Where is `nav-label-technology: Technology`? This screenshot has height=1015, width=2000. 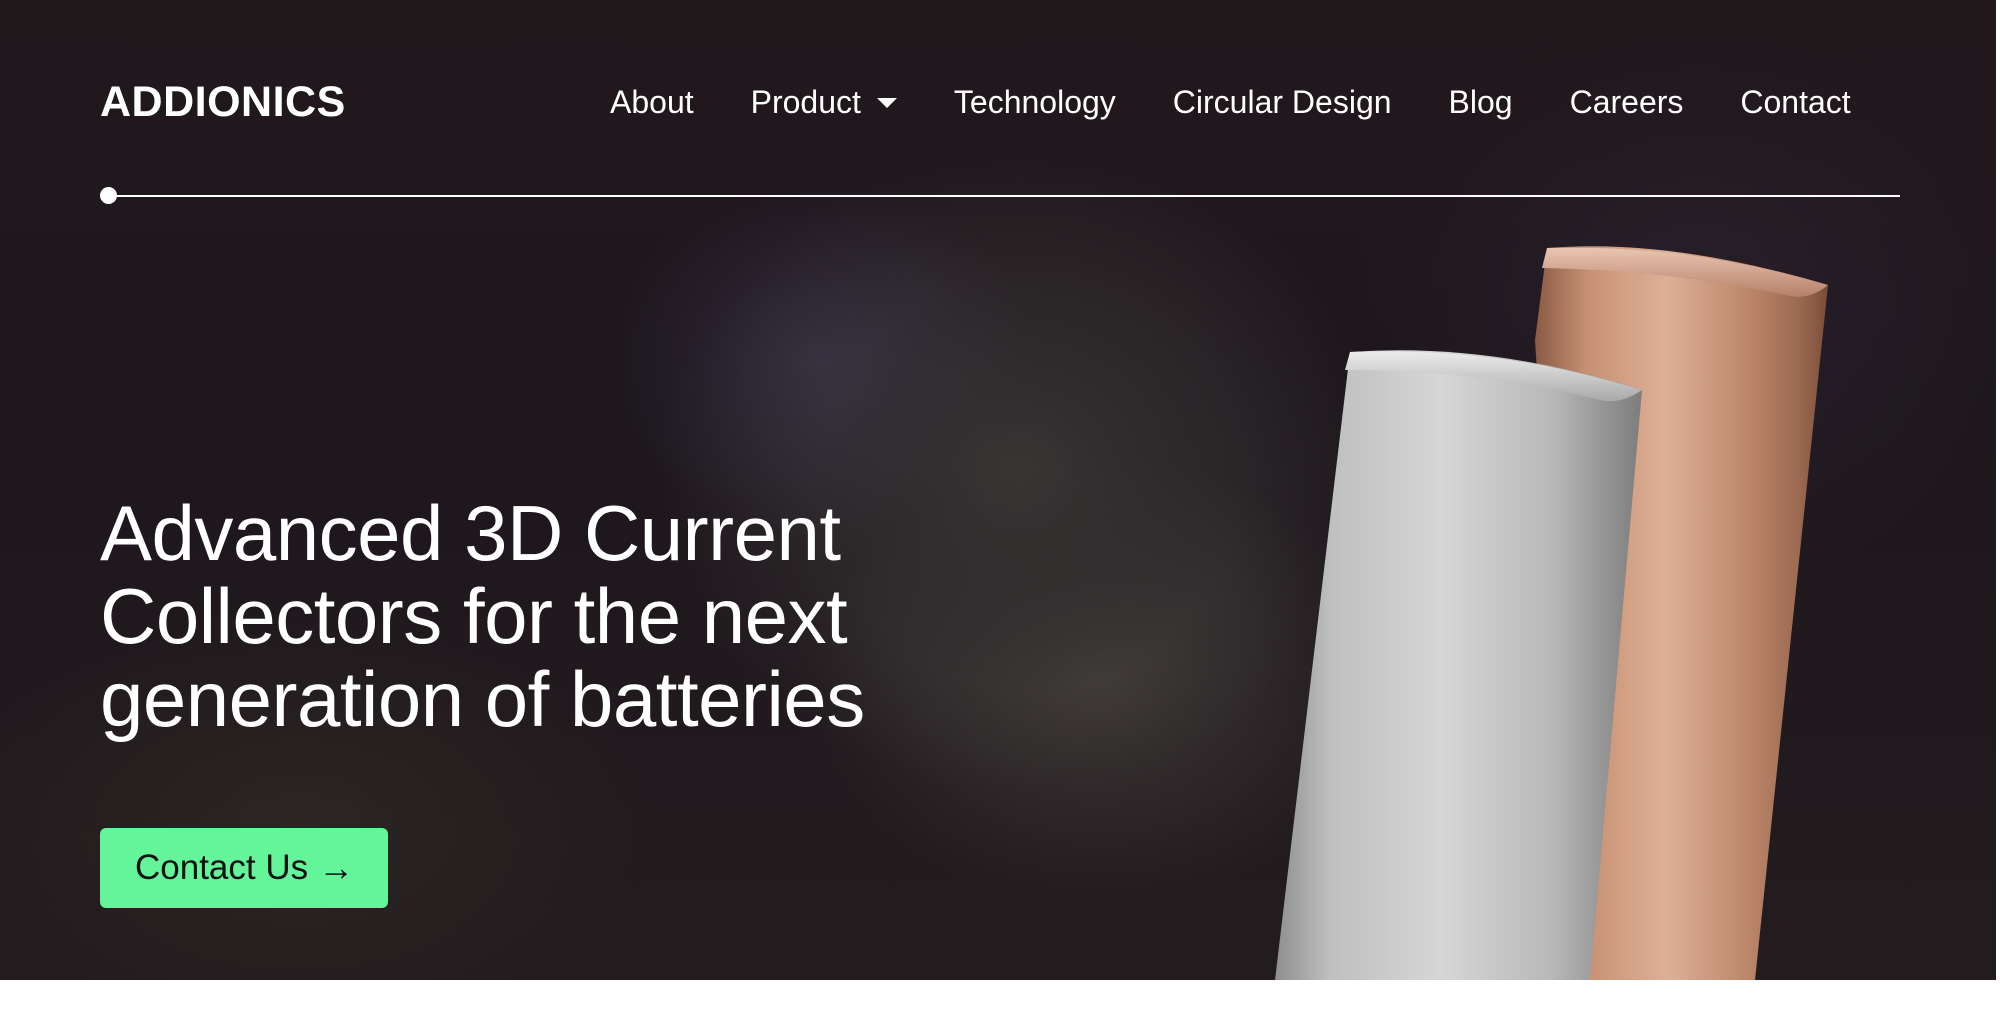
nav-label-technology: Technology is located at coordinates (1034, 101).